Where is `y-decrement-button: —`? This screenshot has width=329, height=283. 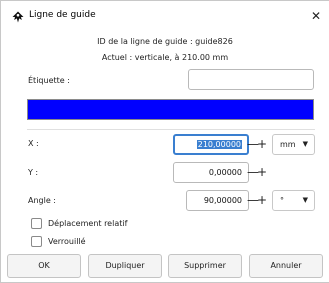 y-decrement-button: — is located at coordinates (253, 172).